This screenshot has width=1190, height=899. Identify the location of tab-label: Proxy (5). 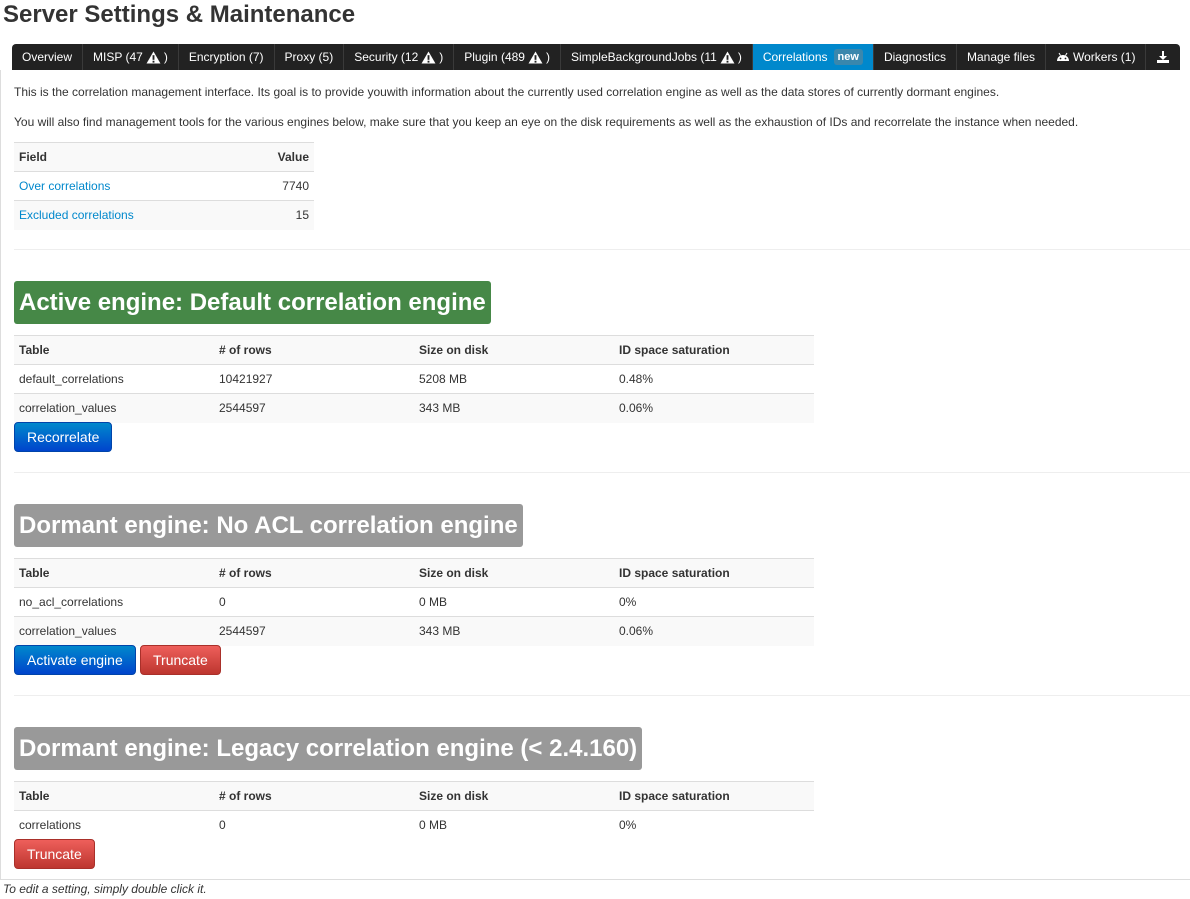
(309, 57).